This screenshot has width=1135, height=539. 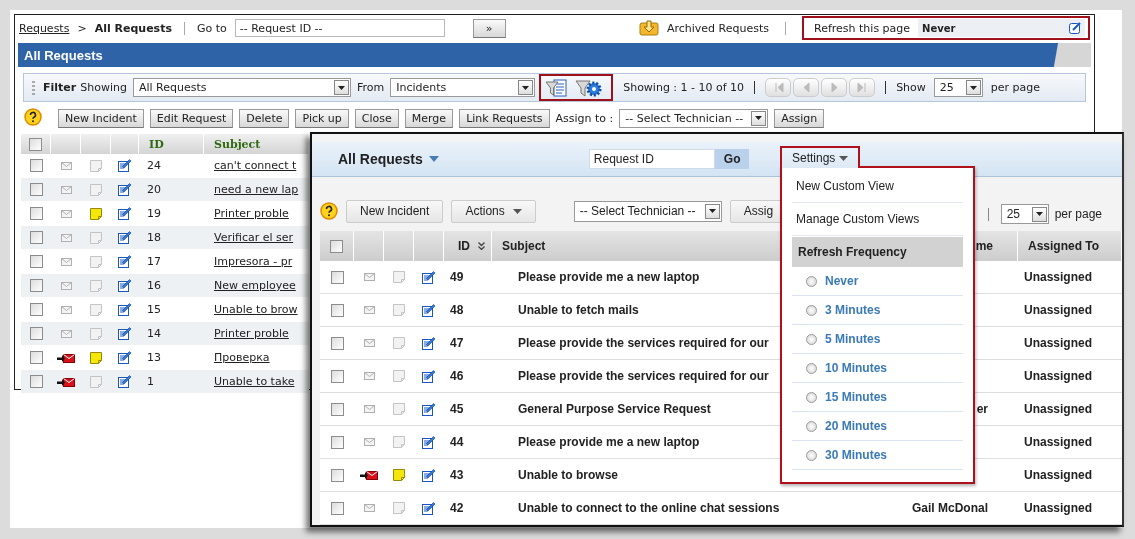 I want to click on toolbar-button: Link Requests, so click(x=504, y=118).